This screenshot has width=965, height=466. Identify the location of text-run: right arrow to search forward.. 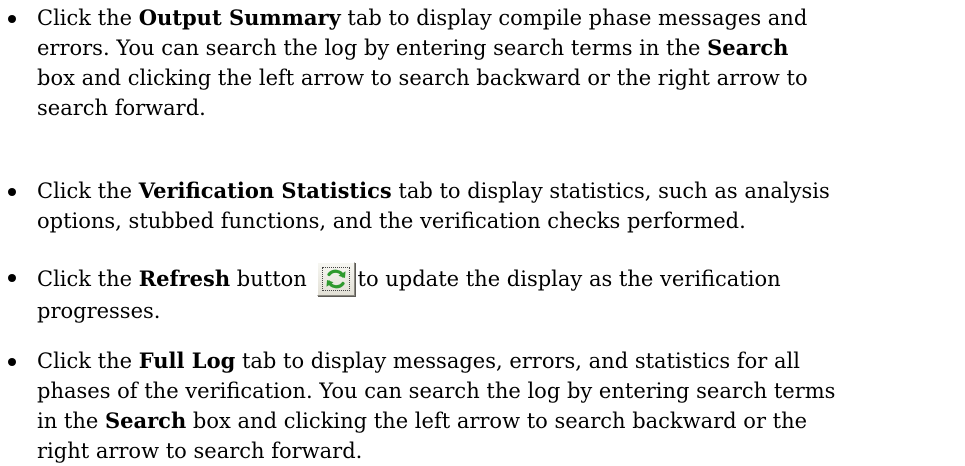
(200, 451).